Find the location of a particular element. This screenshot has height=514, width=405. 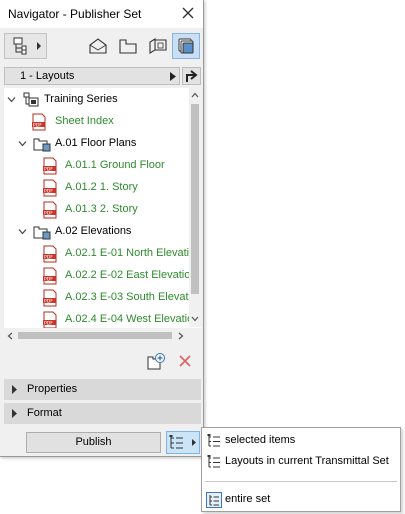

publisher-set-icon is located at coordinates (31, 99).